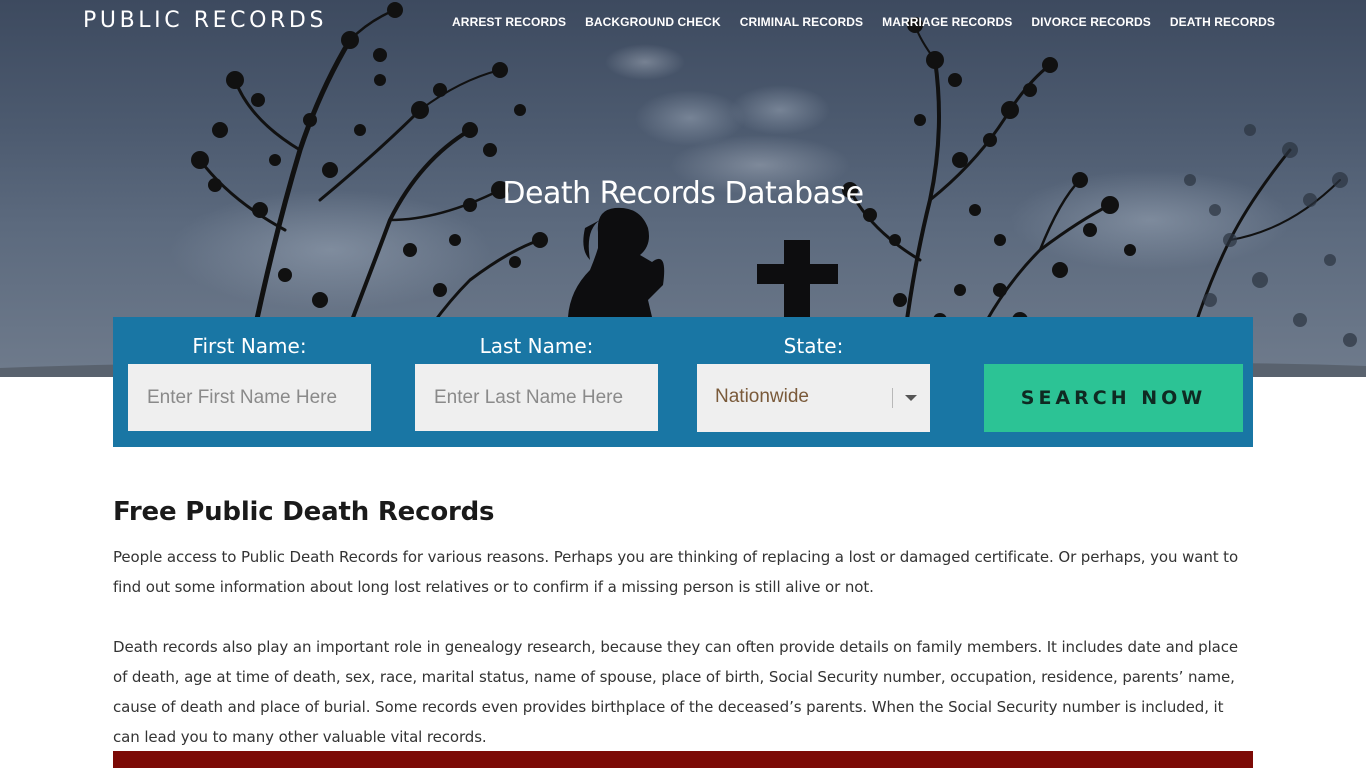 Image resolution: width=1366 pixels, height=768 pixels. What do you see at coordinates (813, 398) in the screenshot?
I see `state-select: Nationwide` at bounding box center [813, 398].